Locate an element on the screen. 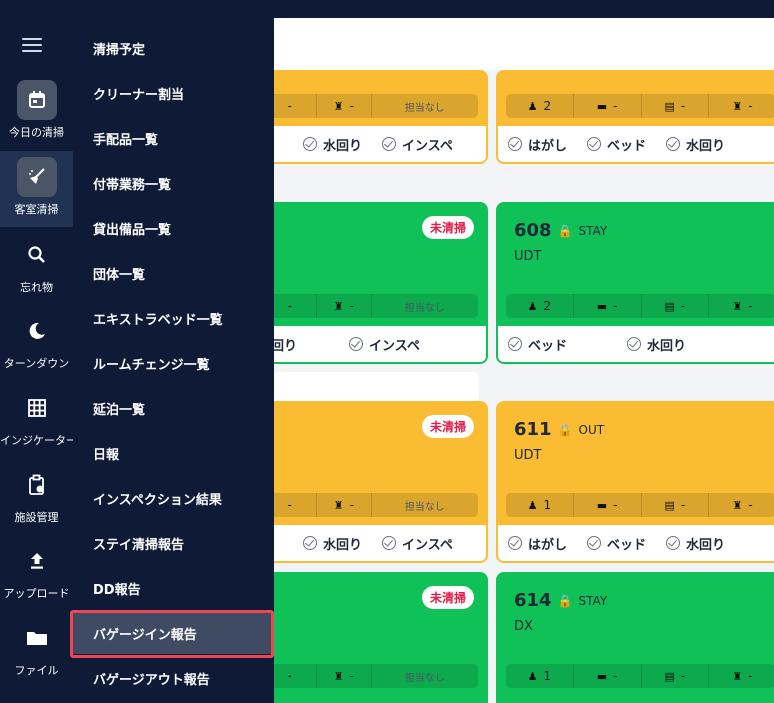 Image resolution: width=774 pixels, height=703 pixels. rail-item-room-cleaning: 客室清掃 is located at coordinates (36, 189).